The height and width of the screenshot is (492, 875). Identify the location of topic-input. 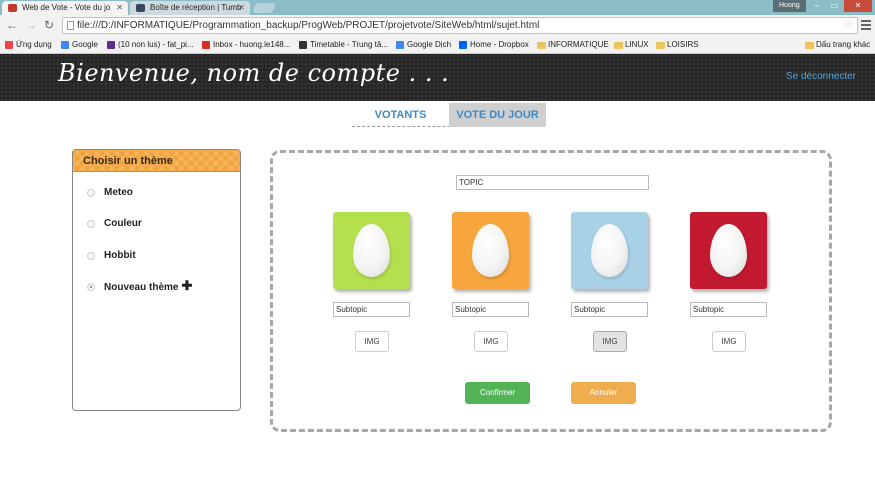
(552, 182).